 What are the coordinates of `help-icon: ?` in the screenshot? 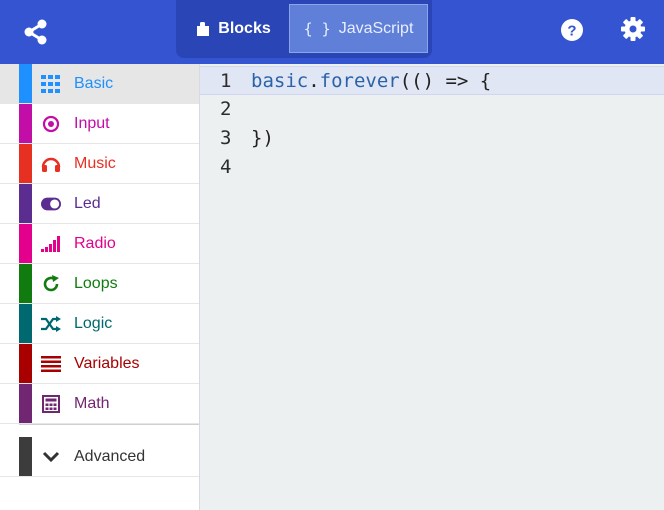 It's located at (572, 30).